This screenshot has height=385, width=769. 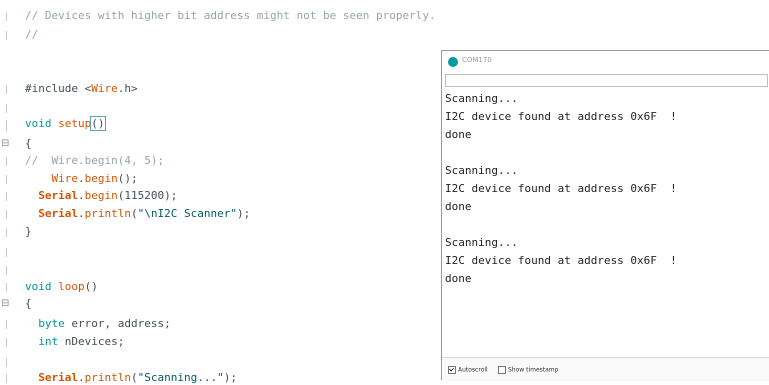 I want to click on code-token: setup, so click(x=75, y=123).